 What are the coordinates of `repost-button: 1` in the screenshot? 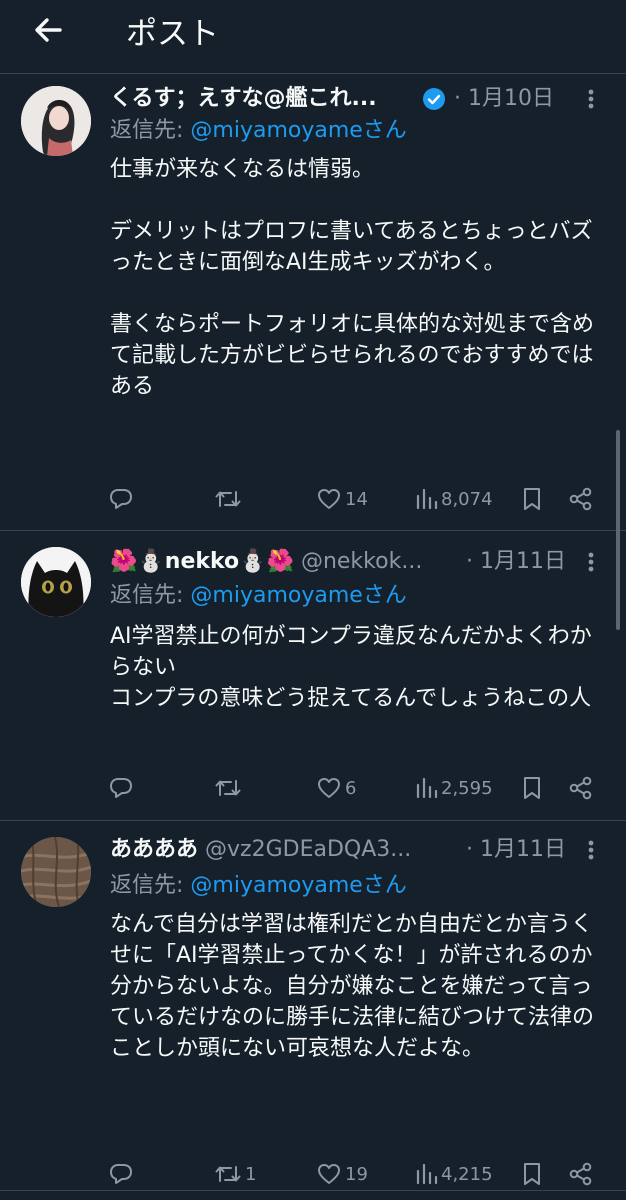 It's located at (235, 1174).